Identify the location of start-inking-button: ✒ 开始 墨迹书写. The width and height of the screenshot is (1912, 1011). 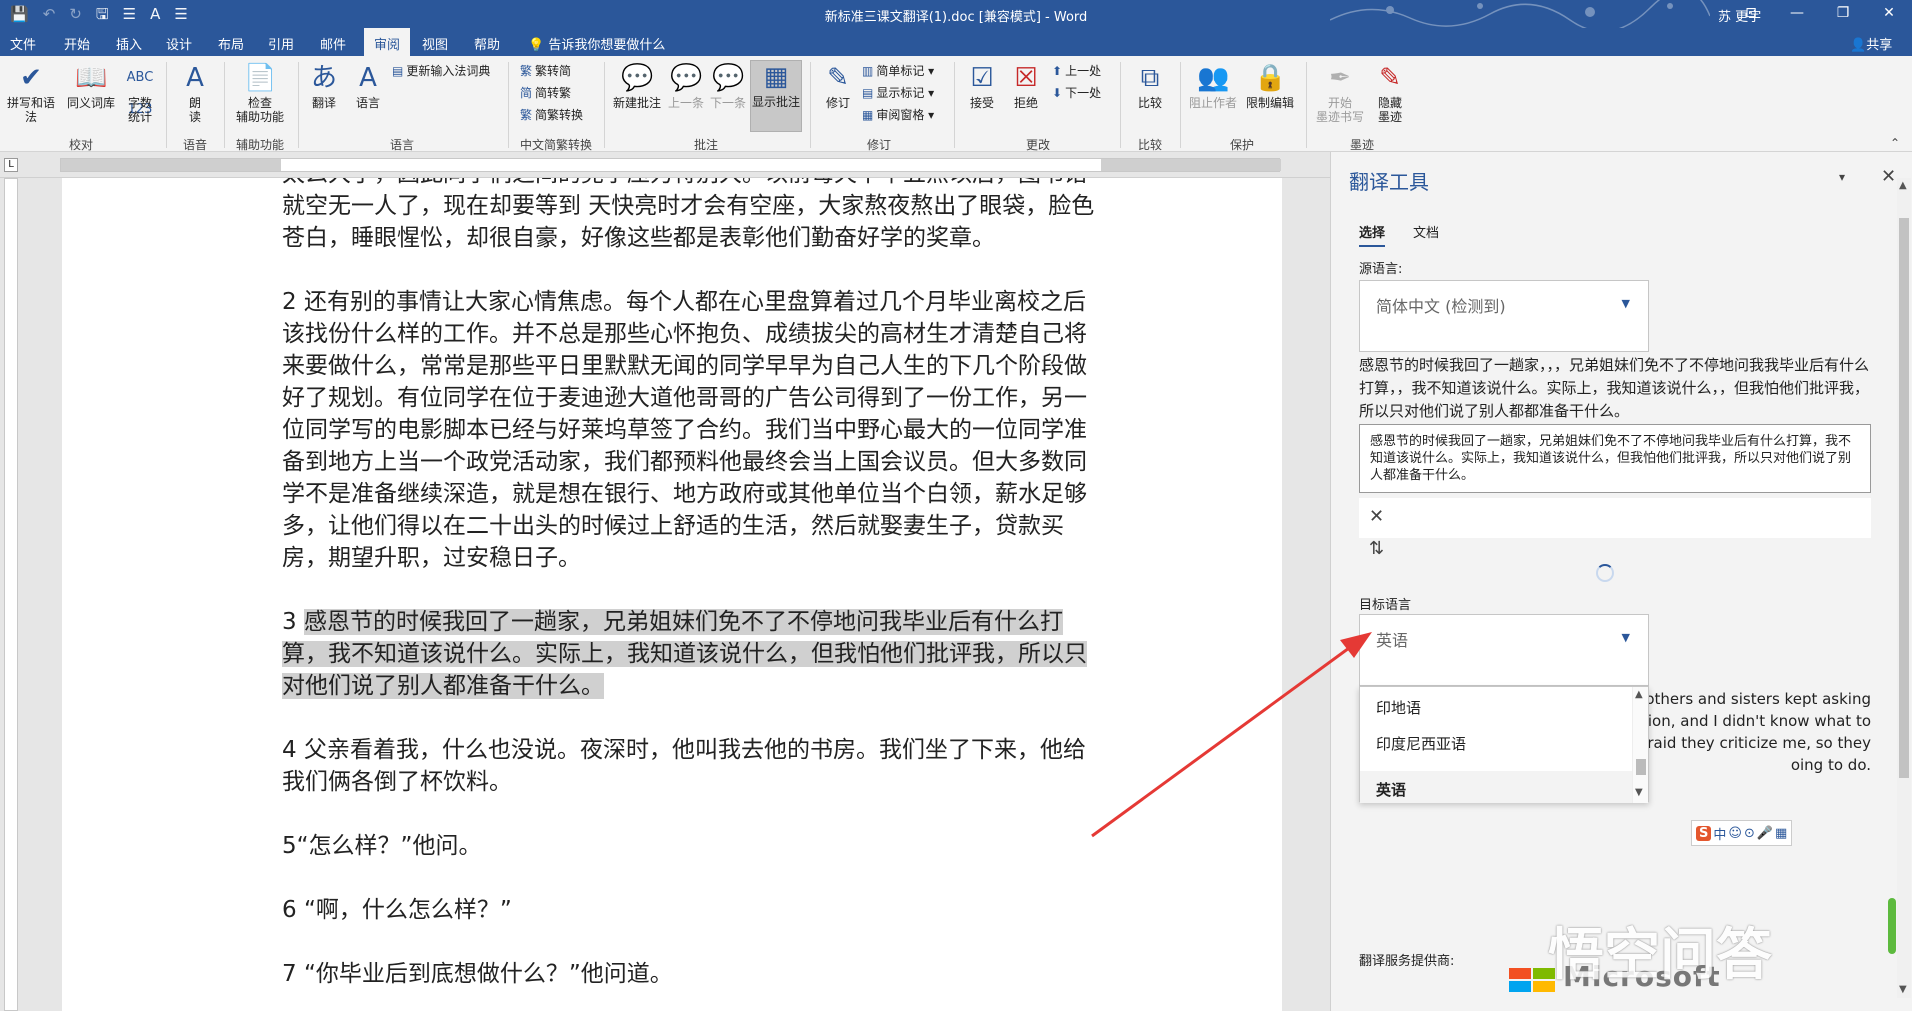
(1340, 93).